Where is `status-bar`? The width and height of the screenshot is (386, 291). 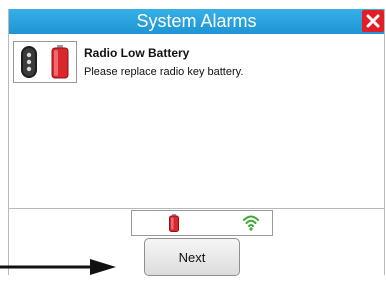 status-bar is located at coordinates (202, 223).